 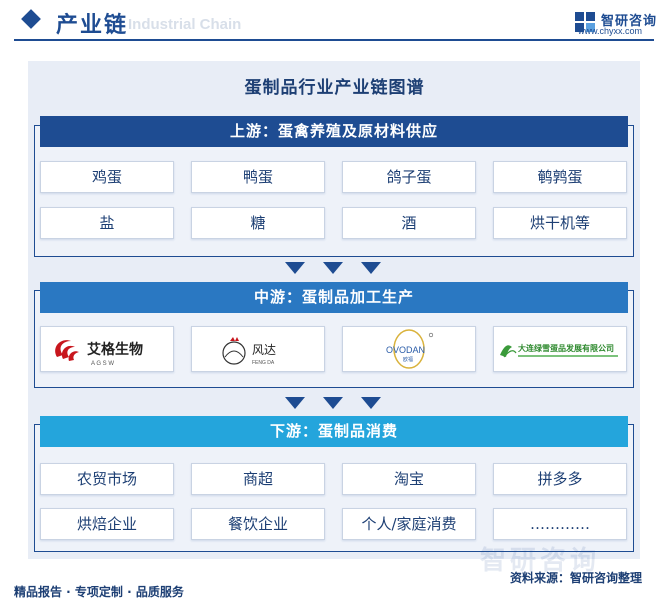 What do you see at coordinates (619, 24) in the screenshot?
I see `brand-logo: 智研咨询 www.chyxx.com` at bounding box center [619, 24].